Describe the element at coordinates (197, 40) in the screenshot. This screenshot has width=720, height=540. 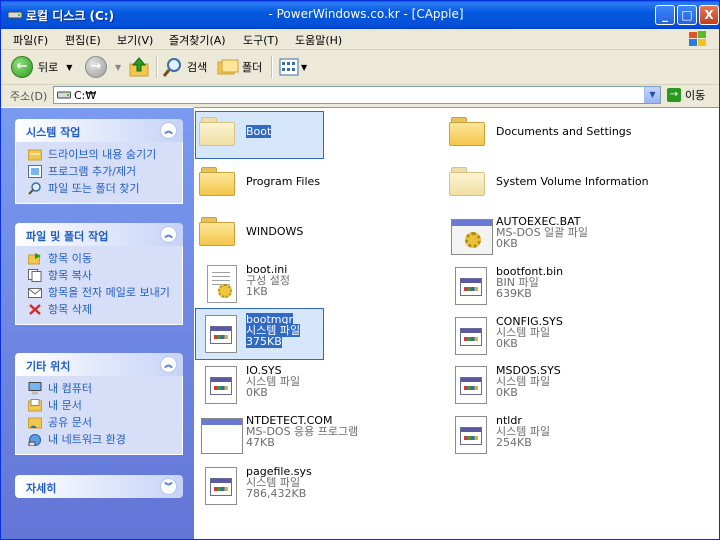
I see `menu-favorites: 즐겨찾기(A)` at that location.